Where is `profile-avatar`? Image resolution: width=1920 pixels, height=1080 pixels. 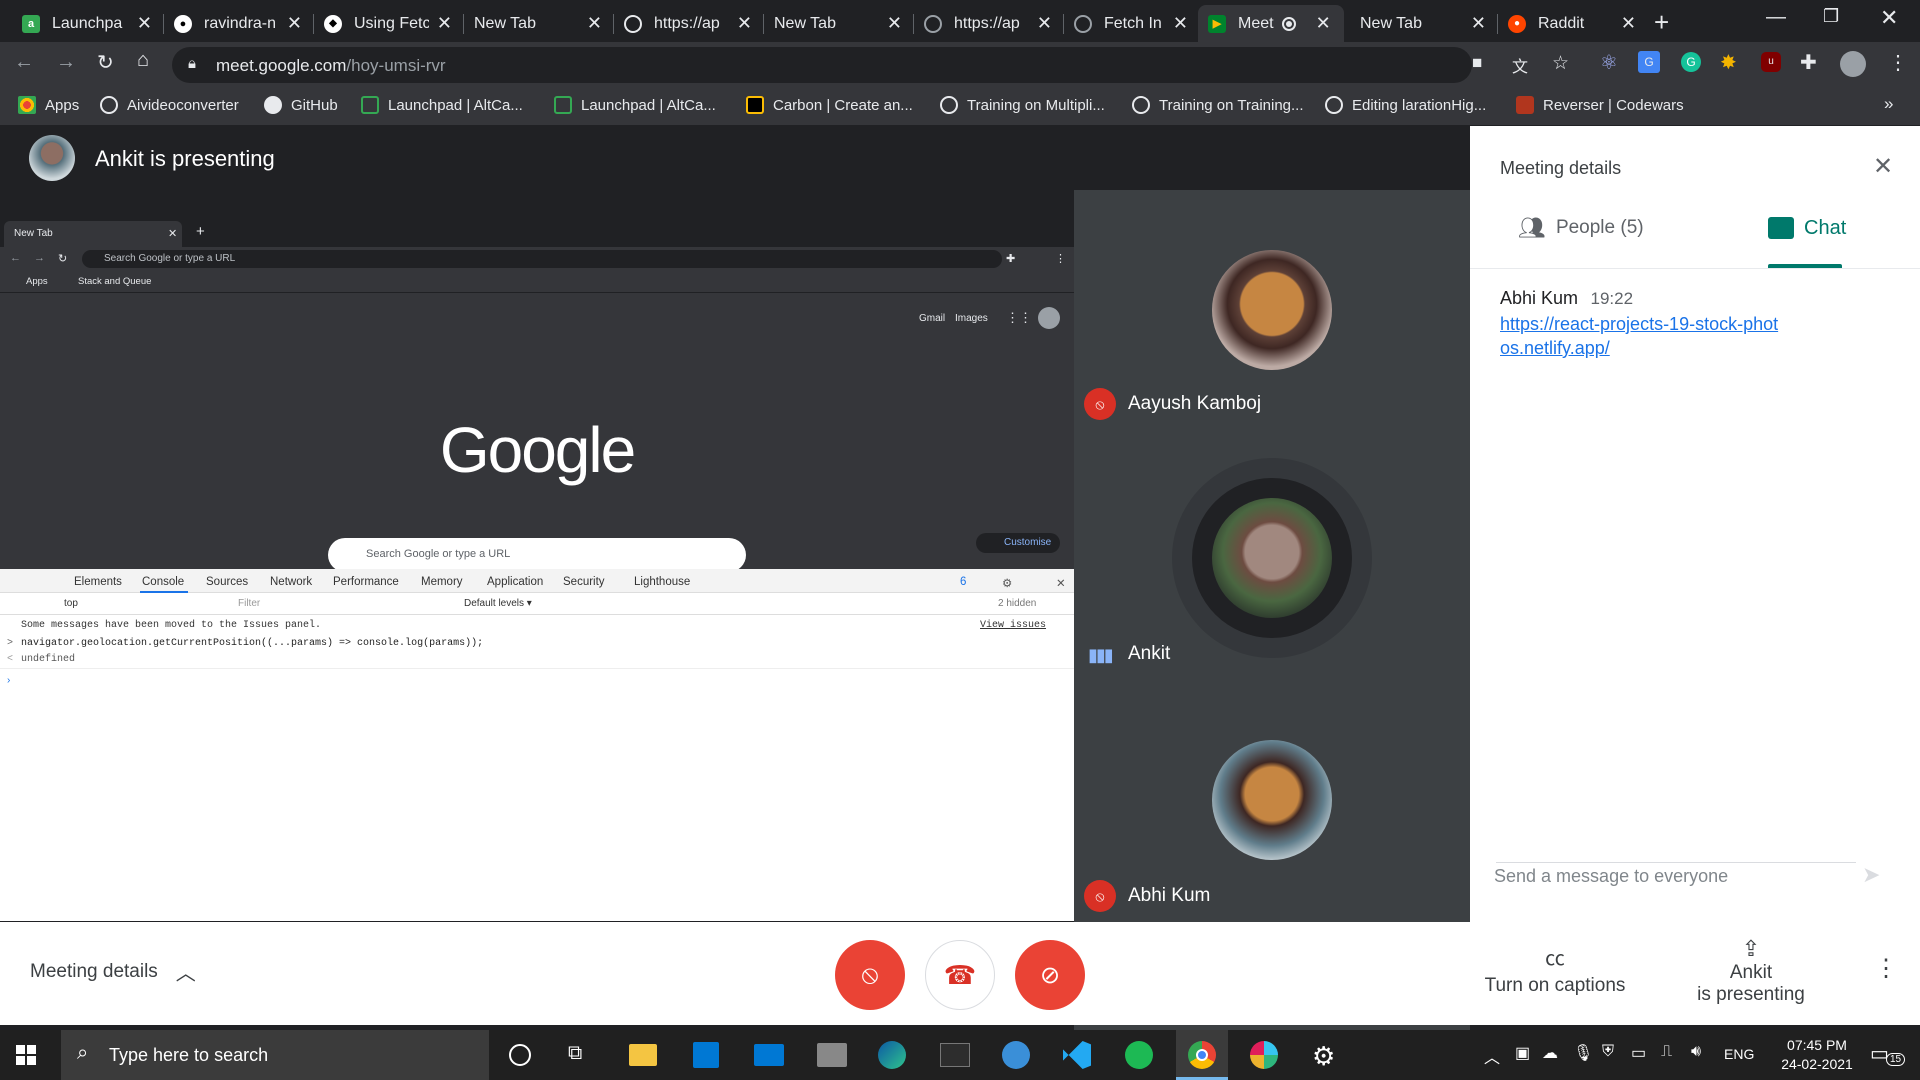
profile-avatar is located at coordinates (1853, 64).